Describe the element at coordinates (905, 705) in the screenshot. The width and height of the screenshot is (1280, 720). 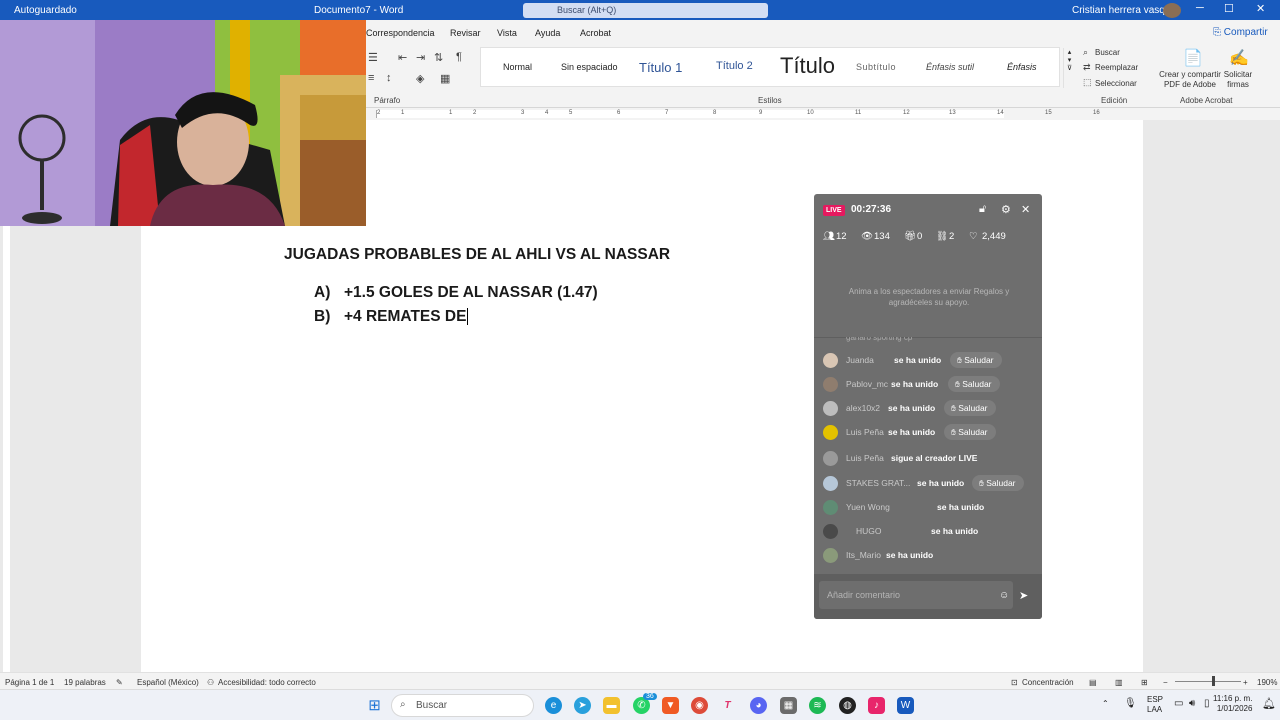
I see `word-icon: W` at that location.